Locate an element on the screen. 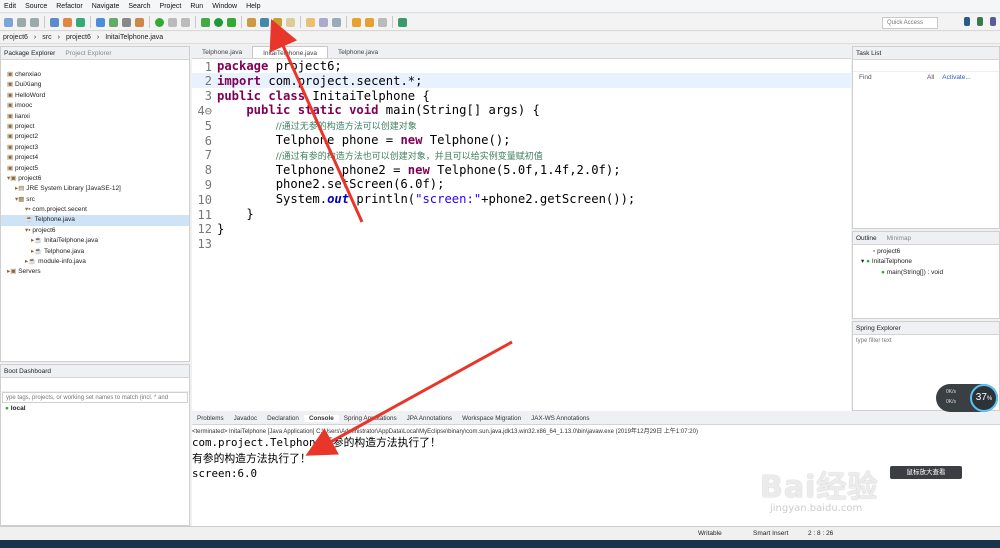  arrow-to-run-button is located at coordinates (316, 121).